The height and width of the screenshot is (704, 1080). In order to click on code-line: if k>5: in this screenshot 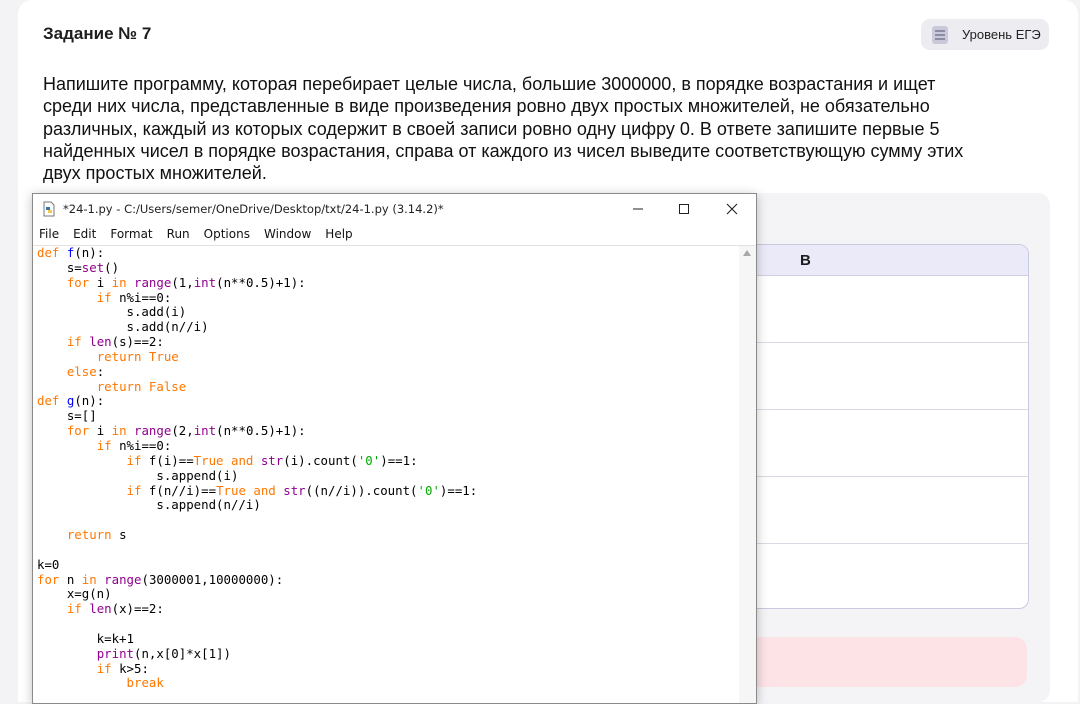, I will do `click(386, 669)`.